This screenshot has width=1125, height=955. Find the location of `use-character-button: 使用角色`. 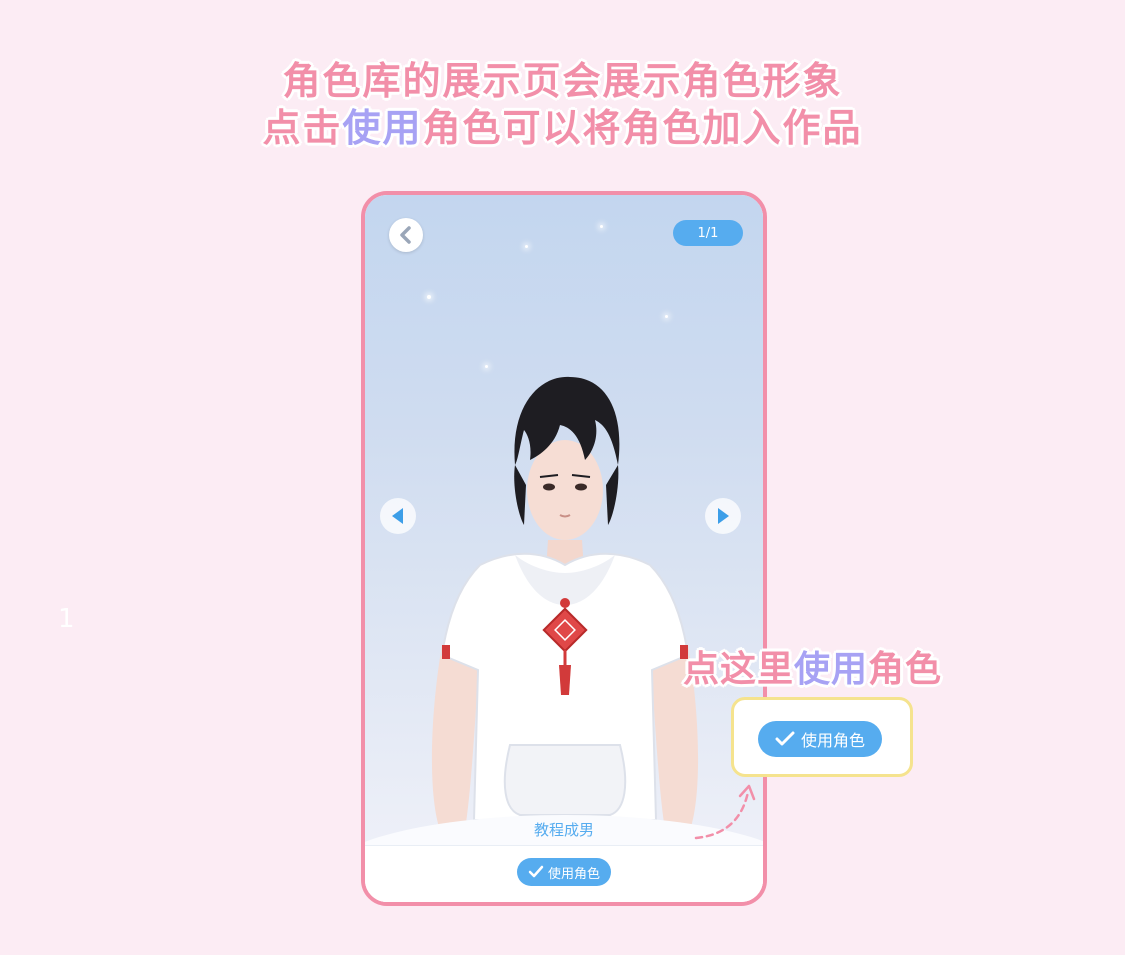

use-character-button: 使用角色 is located at coordinates (564, 872).